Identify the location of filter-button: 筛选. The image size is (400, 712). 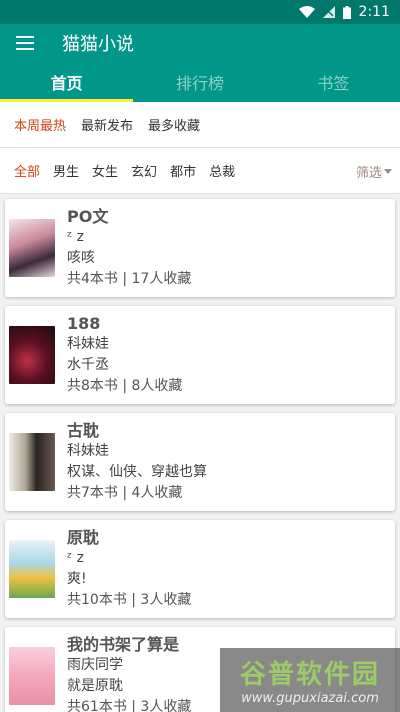
(374, 171).